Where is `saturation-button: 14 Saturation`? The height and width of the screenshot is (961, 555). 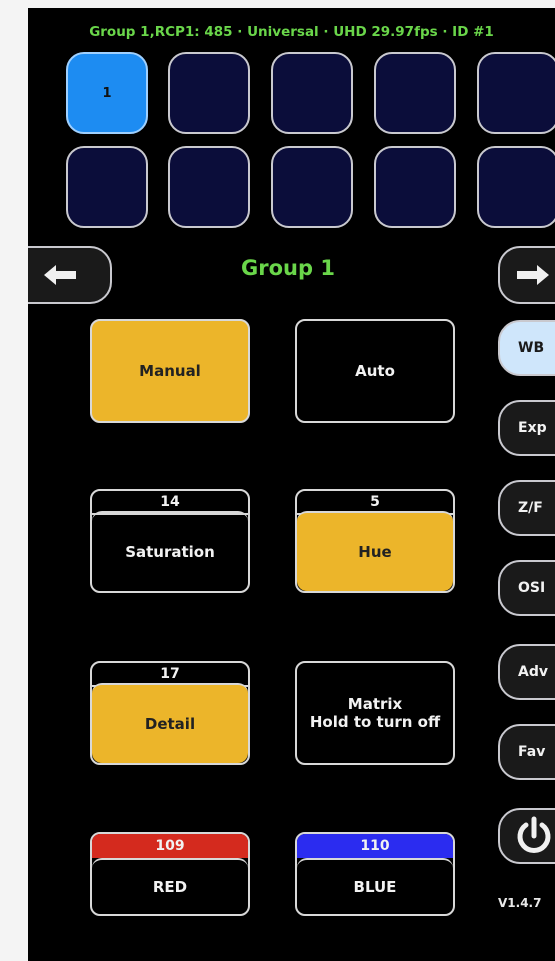
saturation-button: 14 Saturation is located at coordinates (170, 541).